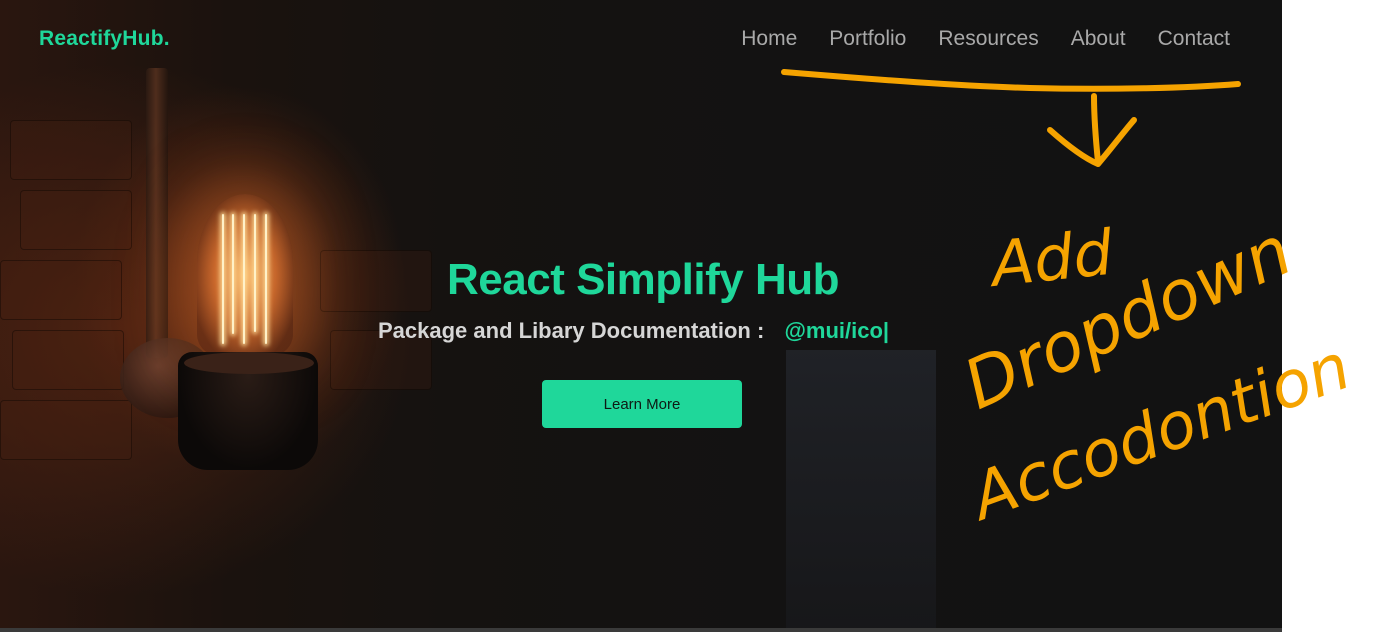  Describe the element at coordinates (104, 39) in the screenshot. I see `brand-logo: ReactifyHub.` at that location.